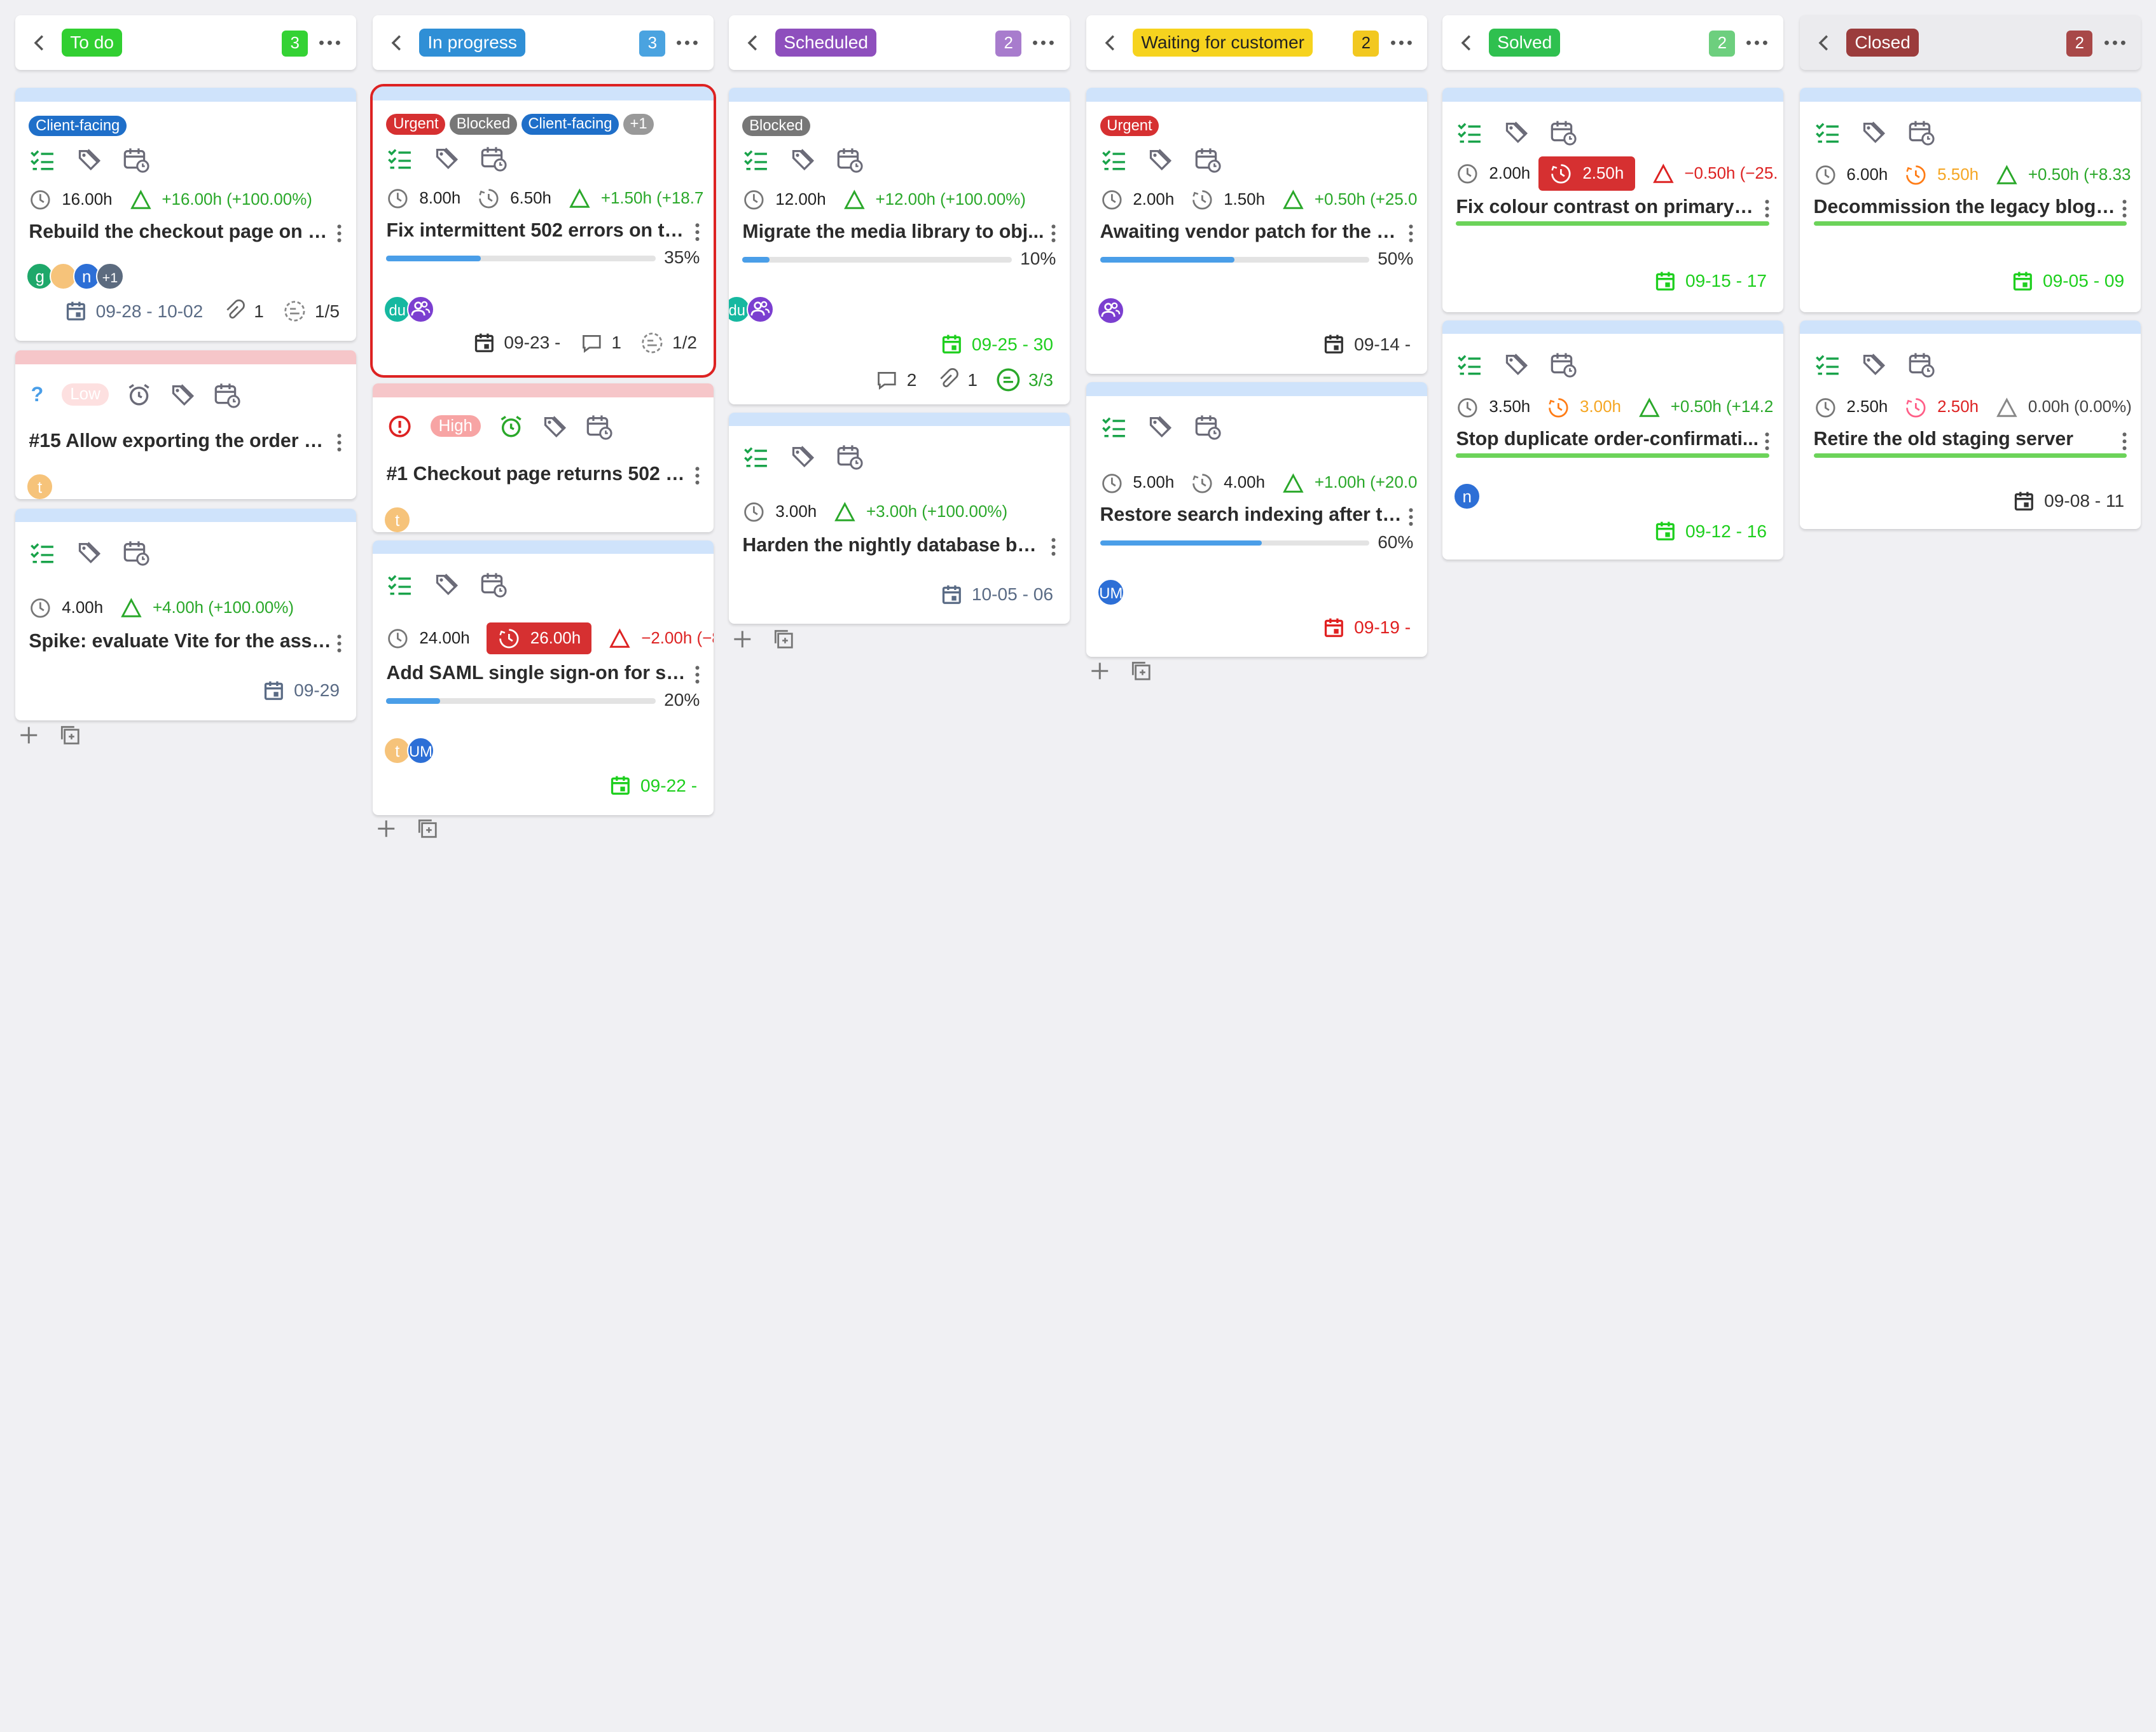 The width and height of the screenshot is (2156, 1732). I want to click on avatar-more: +1, so click(110, 276).